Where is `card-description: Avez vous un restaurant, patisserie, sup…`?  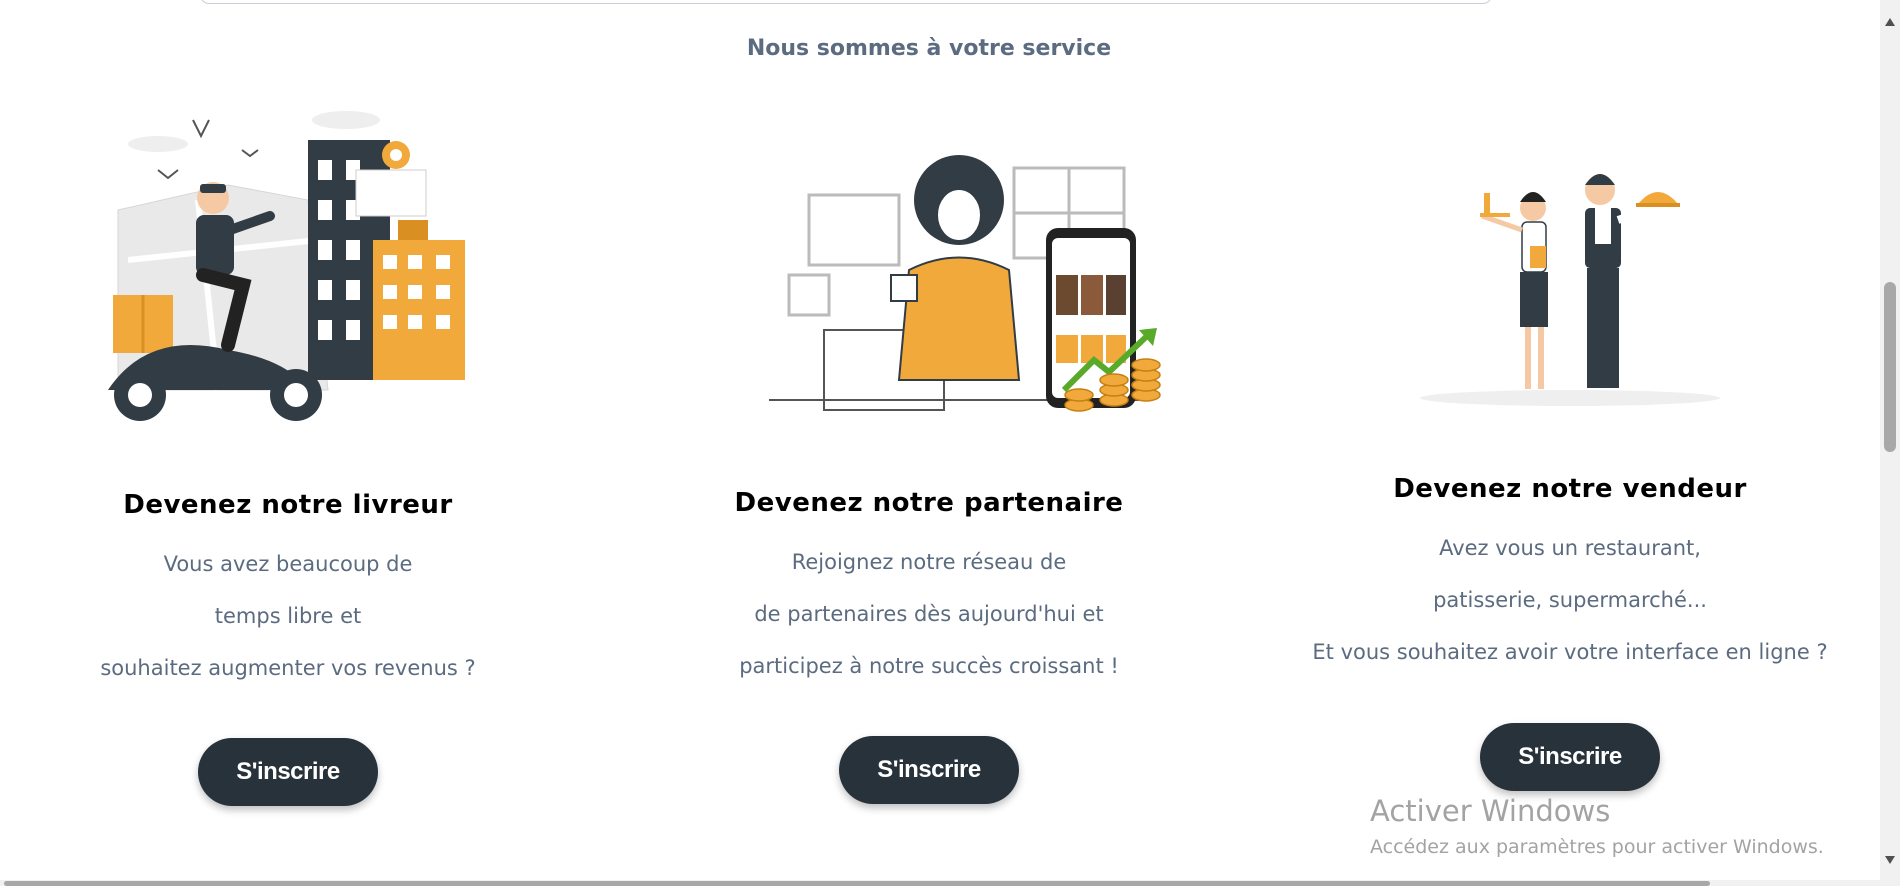 card-description: Avez vous un restaurant, patisserie, sup… is located at coordinates (1570, 600).